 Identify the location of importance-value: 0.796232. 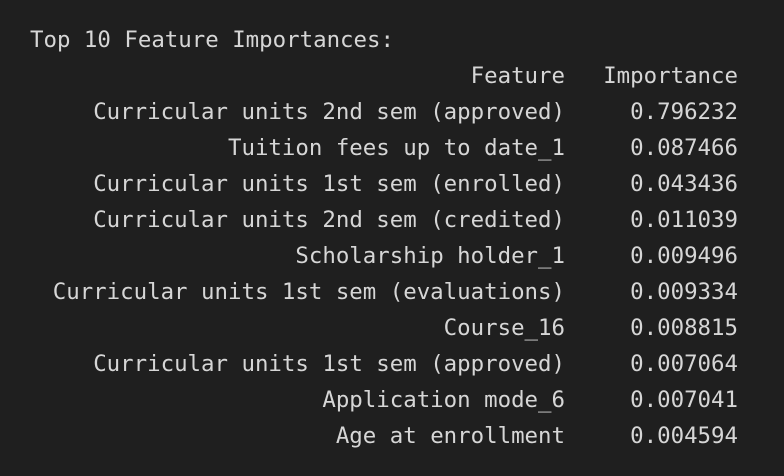
(684, 112).